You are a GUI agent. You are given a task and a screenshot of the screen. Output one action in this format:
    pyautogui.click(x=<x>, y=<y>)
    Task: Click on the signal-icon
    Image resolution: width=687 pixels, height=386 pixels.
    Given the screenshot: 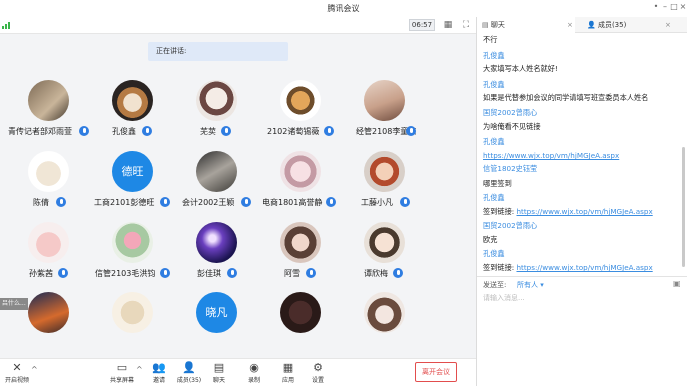 What is the action you would take?
    pyautogui.click(x=6, y=25)
    